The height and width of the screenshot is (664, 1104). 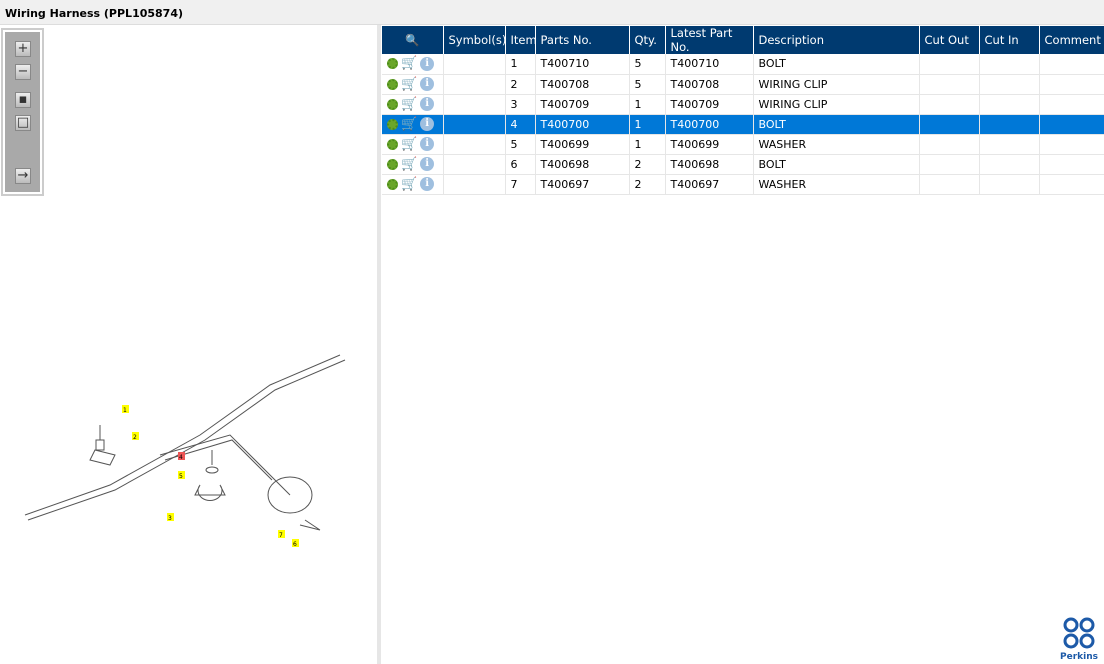 I want to click on table-row: 🛒 i 1 T400710 5 T400710 BOLT, so click(x=743, y=64).